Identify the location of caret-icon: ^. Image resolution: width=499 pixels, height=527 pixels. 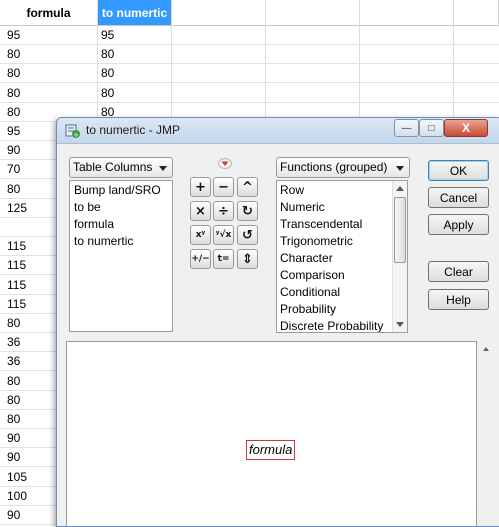
(247, 187).